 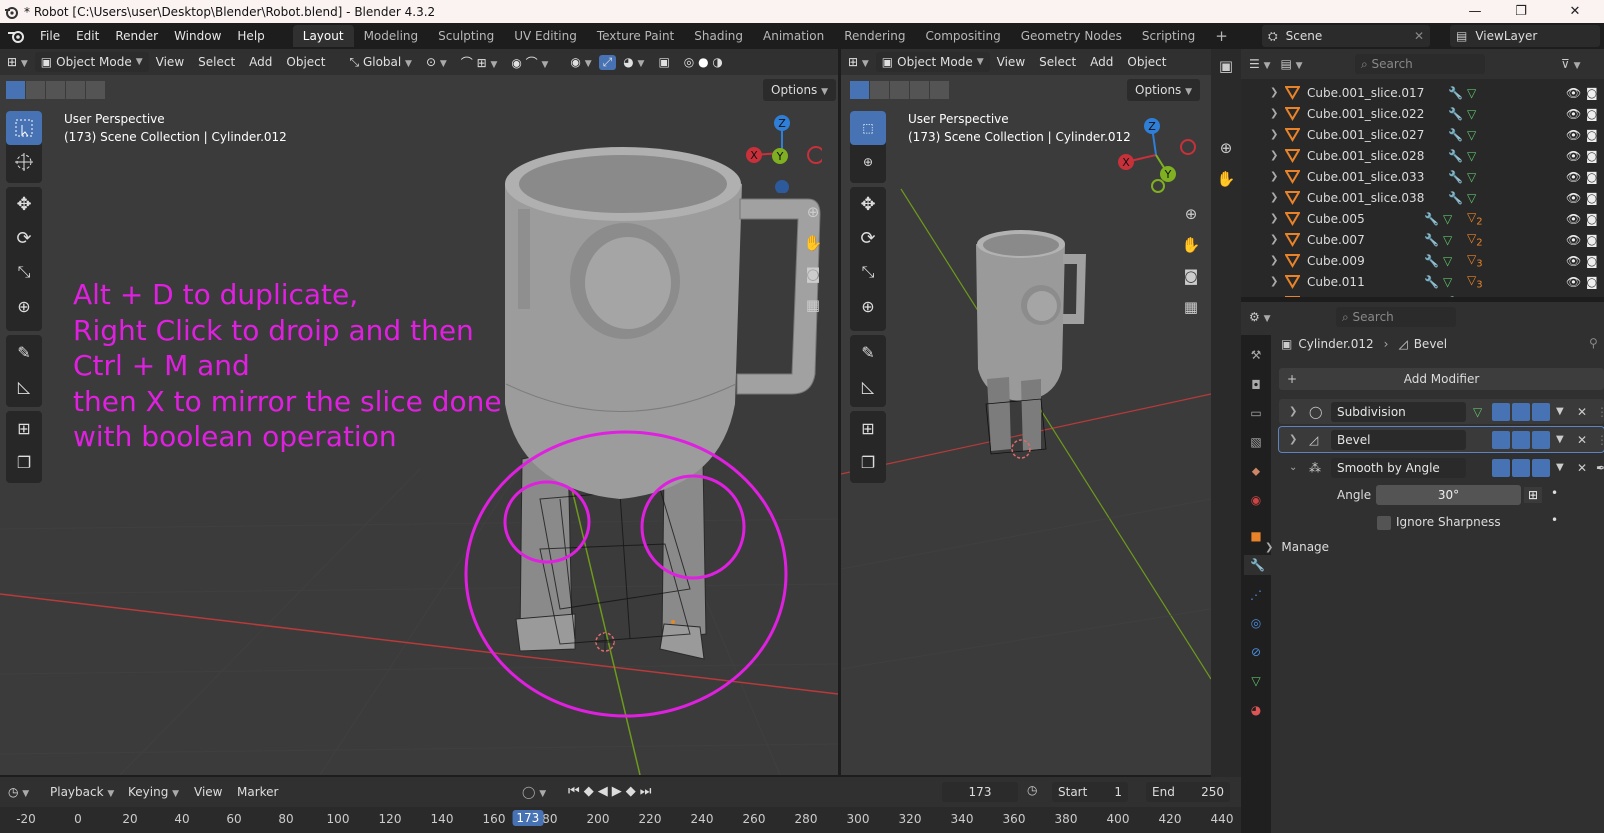 I want to click on selection-mode-buttons-right, so click(x=899, y=90).